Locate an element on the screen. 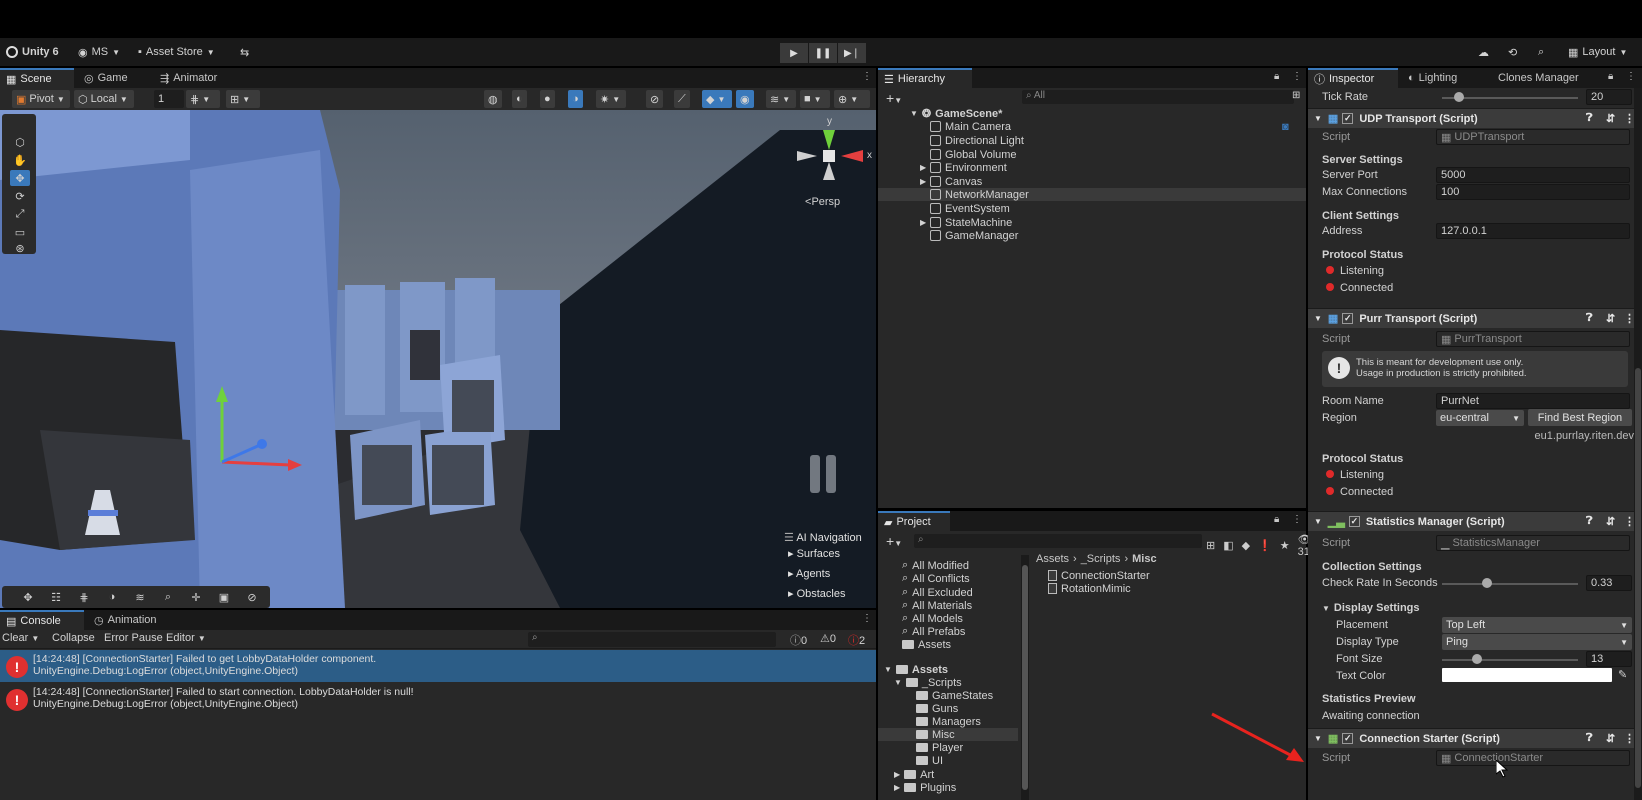  rotate-tool-icon: ⟳ is located at coordinates (20, 196).